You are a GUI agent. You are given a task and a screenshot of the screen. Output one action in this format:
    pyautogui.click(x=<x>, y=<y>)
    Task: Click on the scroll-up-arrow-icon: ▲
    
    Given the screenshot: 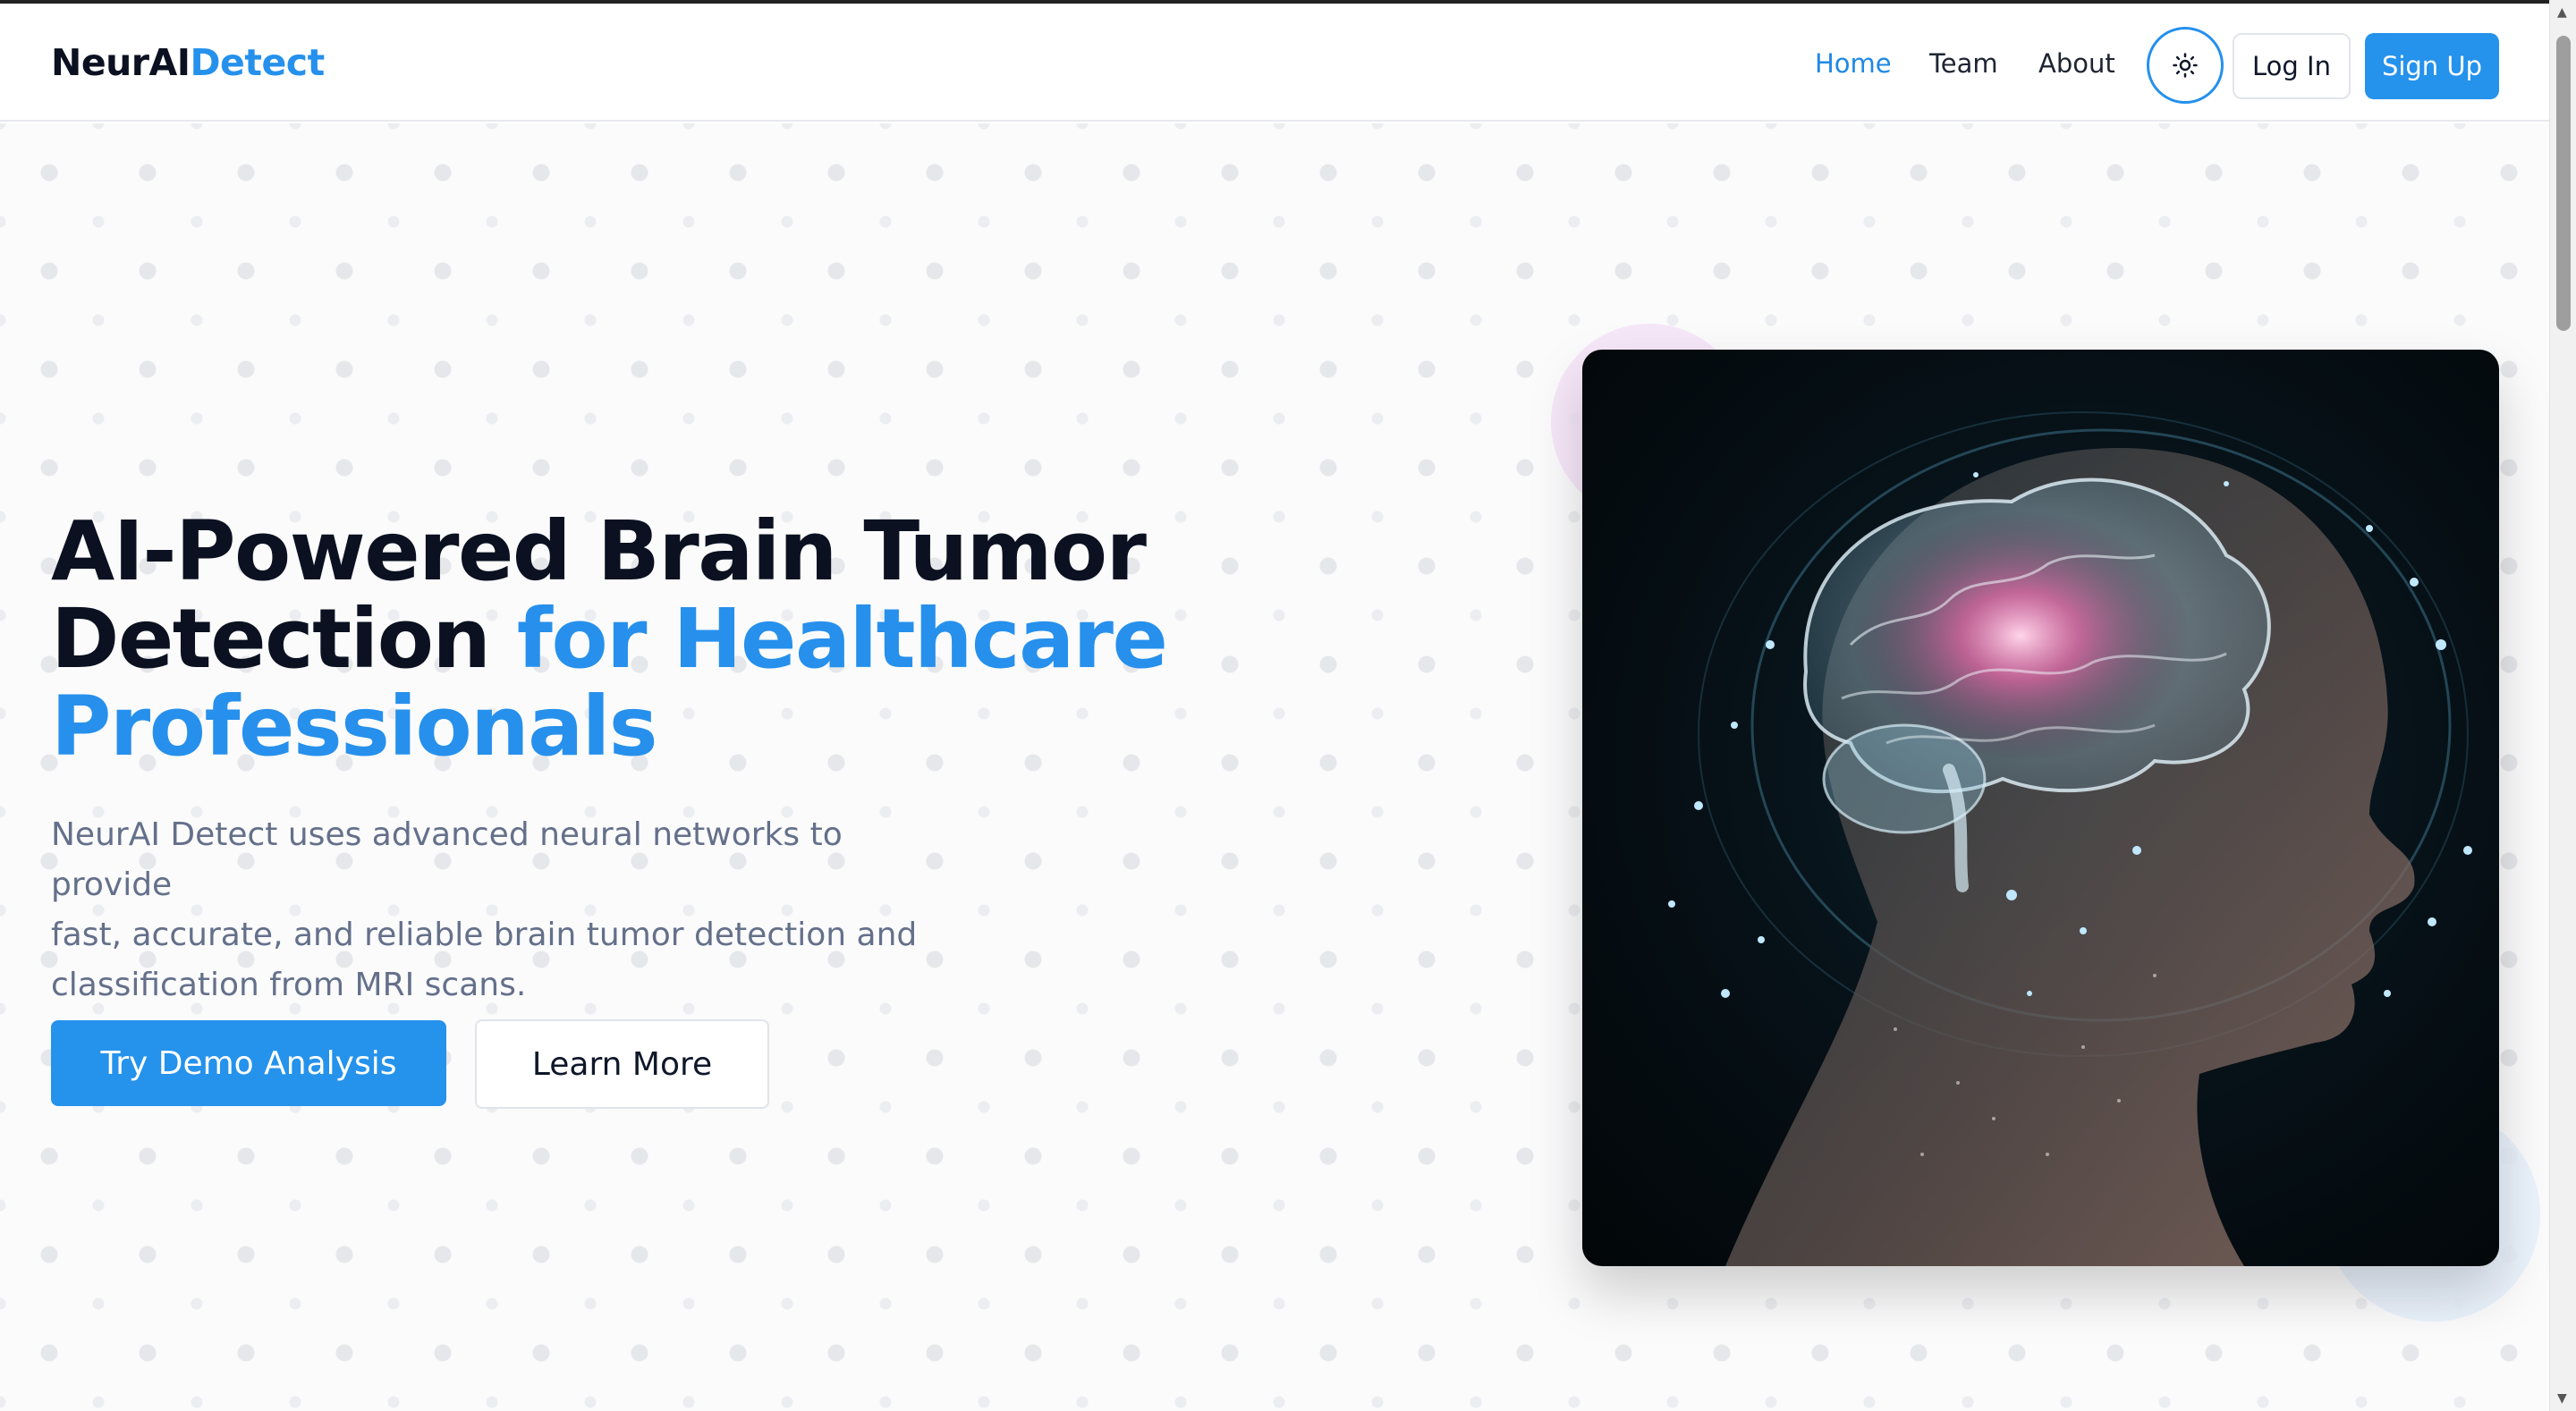 What is the action you would take?
    pyautogui.click(x=2562, y=13)
    